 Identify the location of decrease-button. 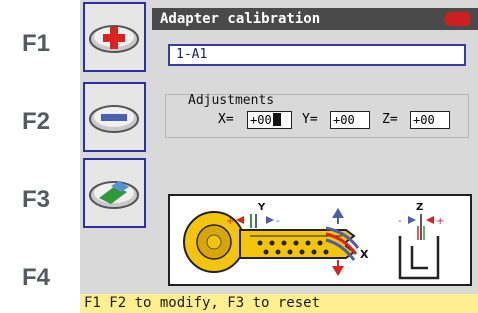
(114, 117).